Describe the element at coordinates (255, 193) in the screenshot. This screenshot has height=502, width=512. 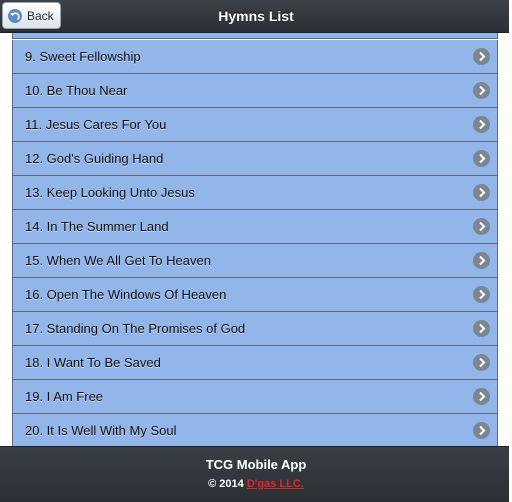
I see `list-item: 13. Keep Looking Unto Jesus` at that location.